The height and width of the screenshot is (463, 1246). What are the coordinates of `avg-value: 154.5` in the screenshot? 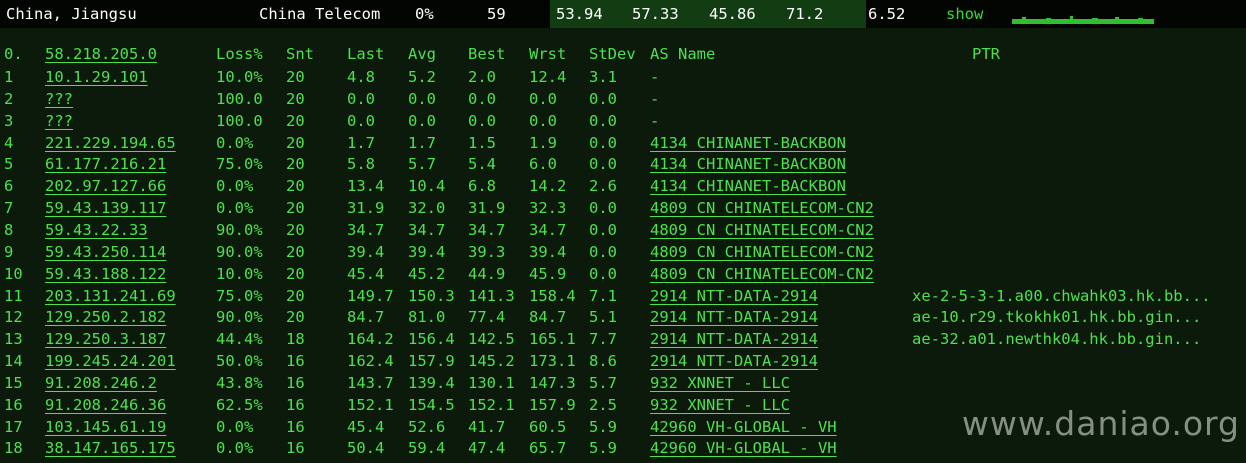 It's located at (431, 404).